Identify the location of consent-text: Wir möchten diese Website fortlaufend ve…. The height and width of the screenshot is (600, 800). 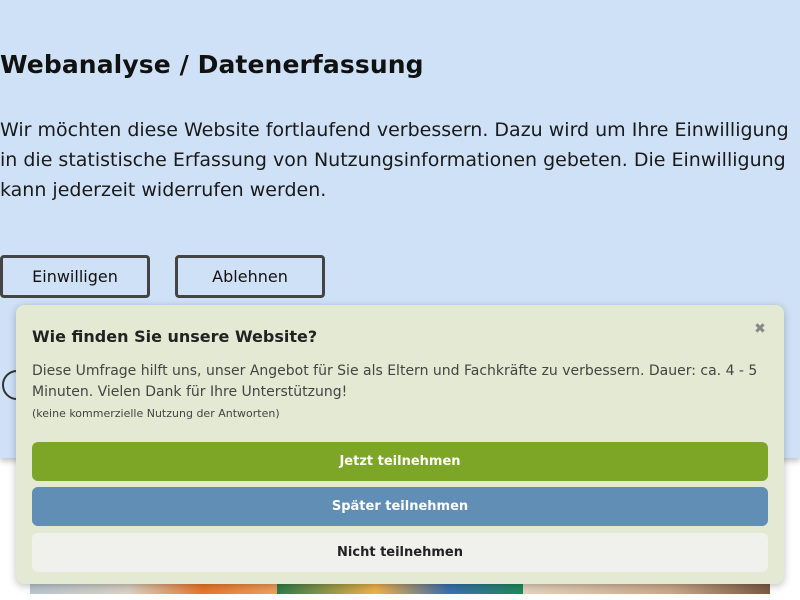
(394, 160).